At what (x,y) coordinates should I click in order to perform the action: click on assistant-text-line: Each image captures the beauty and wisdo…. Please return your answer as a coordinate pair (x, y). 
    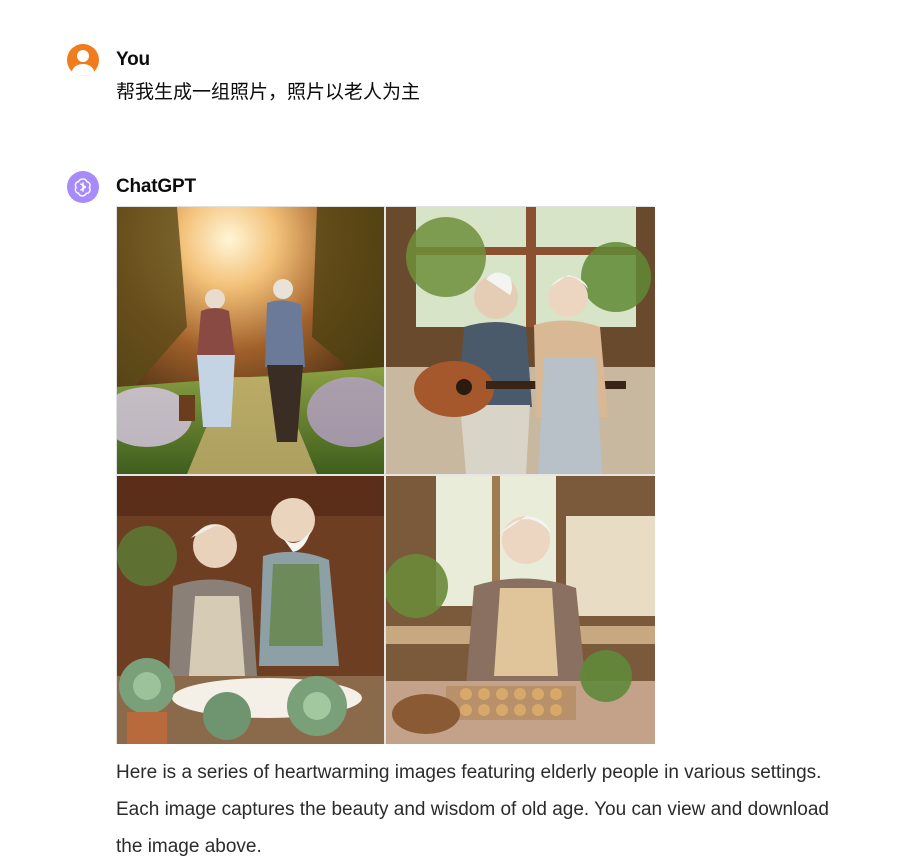
    Looking at the image, I should click on (472, 809).